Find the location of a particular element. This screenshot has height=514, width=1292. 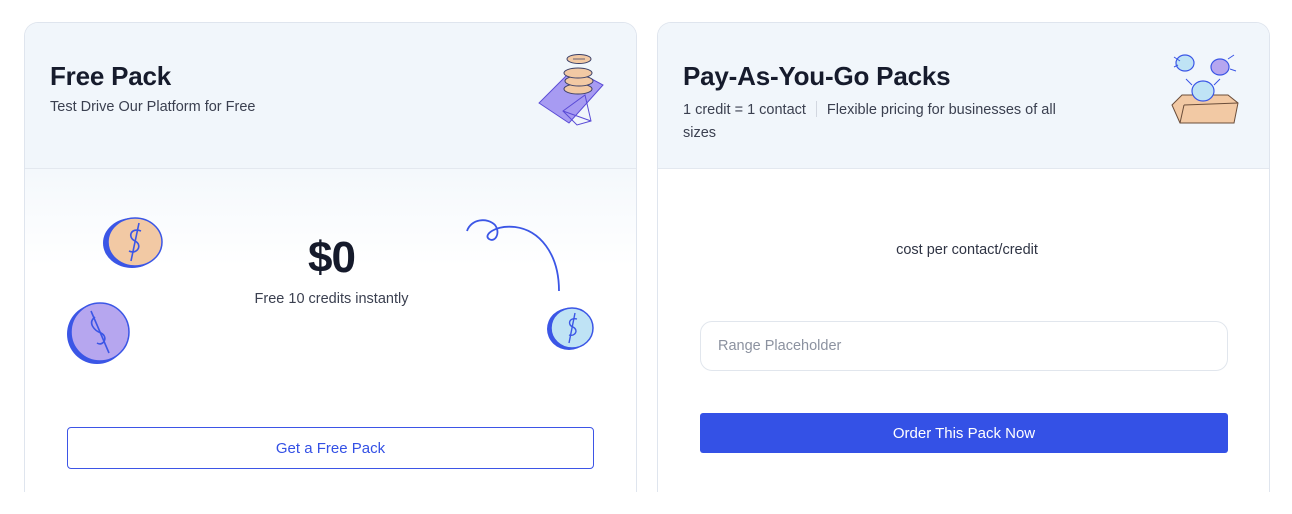

free-pack-price: $0 is located at coordinates (332, 257).